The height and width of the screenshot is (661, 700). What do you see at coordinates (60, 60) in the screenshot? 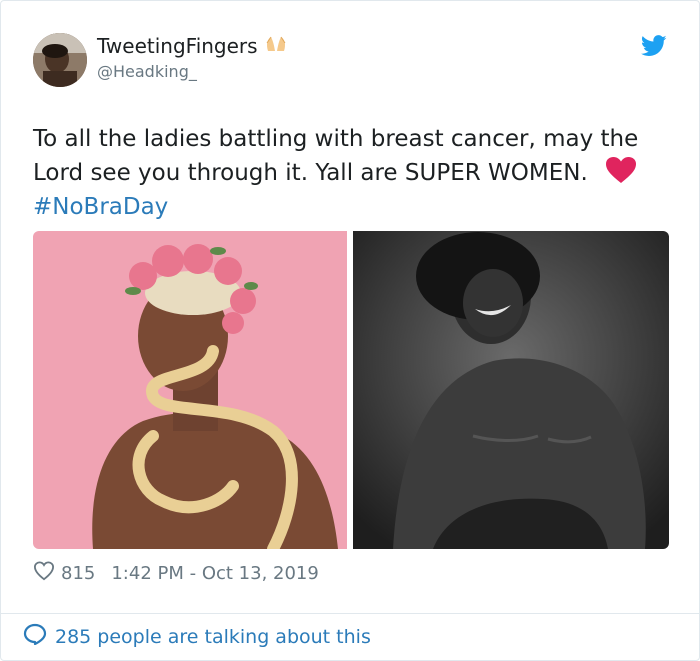
I see `avatar` at bounding box center [60, 60].